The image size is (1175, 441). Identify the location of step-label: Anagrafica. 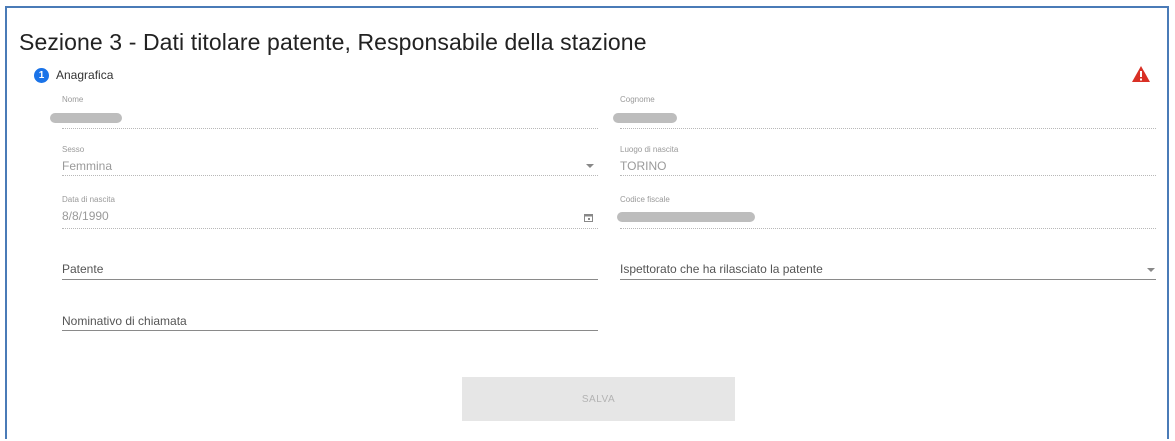
(85, 75).